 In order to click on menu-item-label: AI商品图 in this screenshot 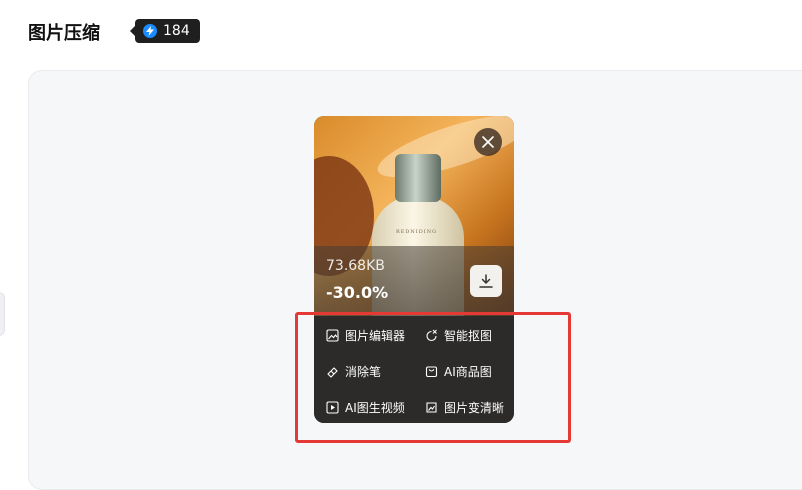, I will do `click(468, 372)`.